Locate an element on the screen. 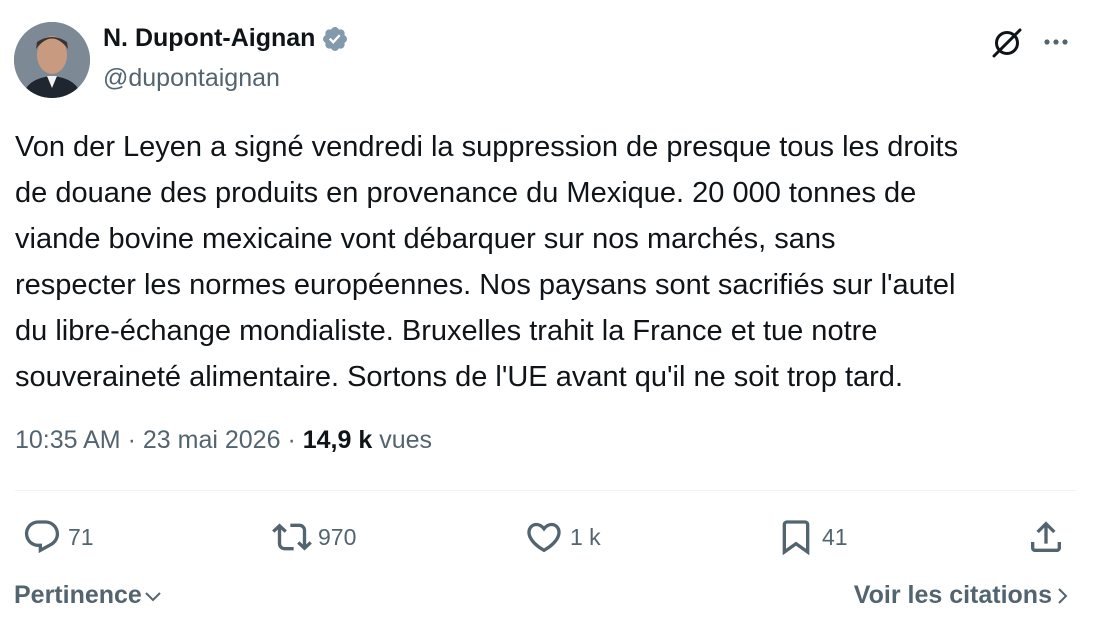  author-display-name: N. Dupont-Aignan is located at coordinates (209, 38).